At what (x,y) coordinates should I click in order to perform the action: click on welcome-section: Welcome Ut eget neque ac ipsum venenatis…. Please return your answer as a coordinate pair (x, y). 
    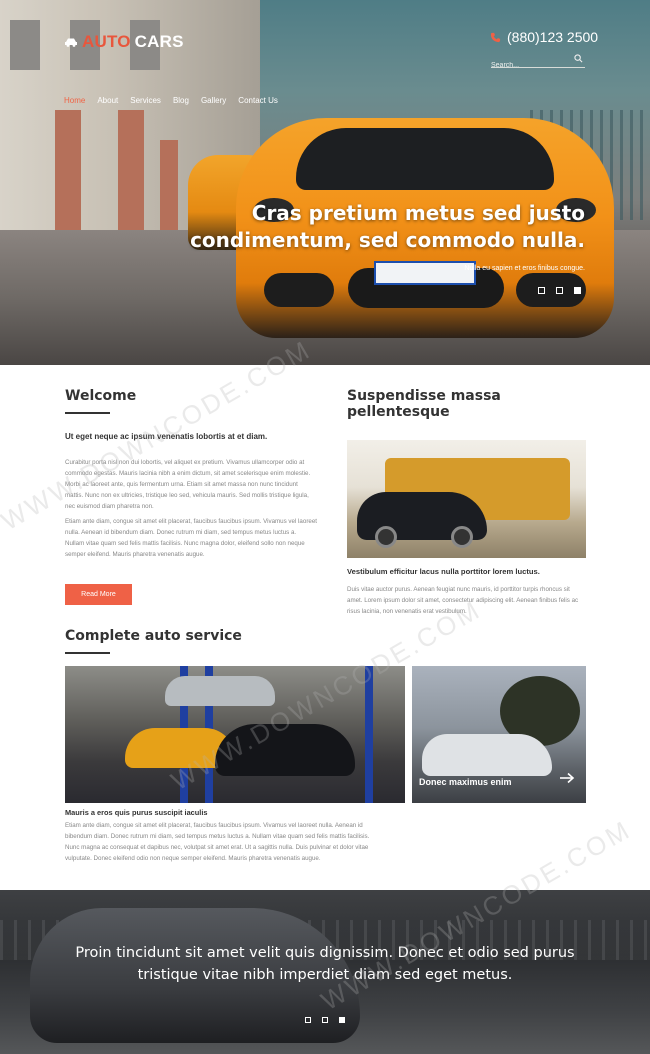
    Looking at the image, I should click on (191, 496).